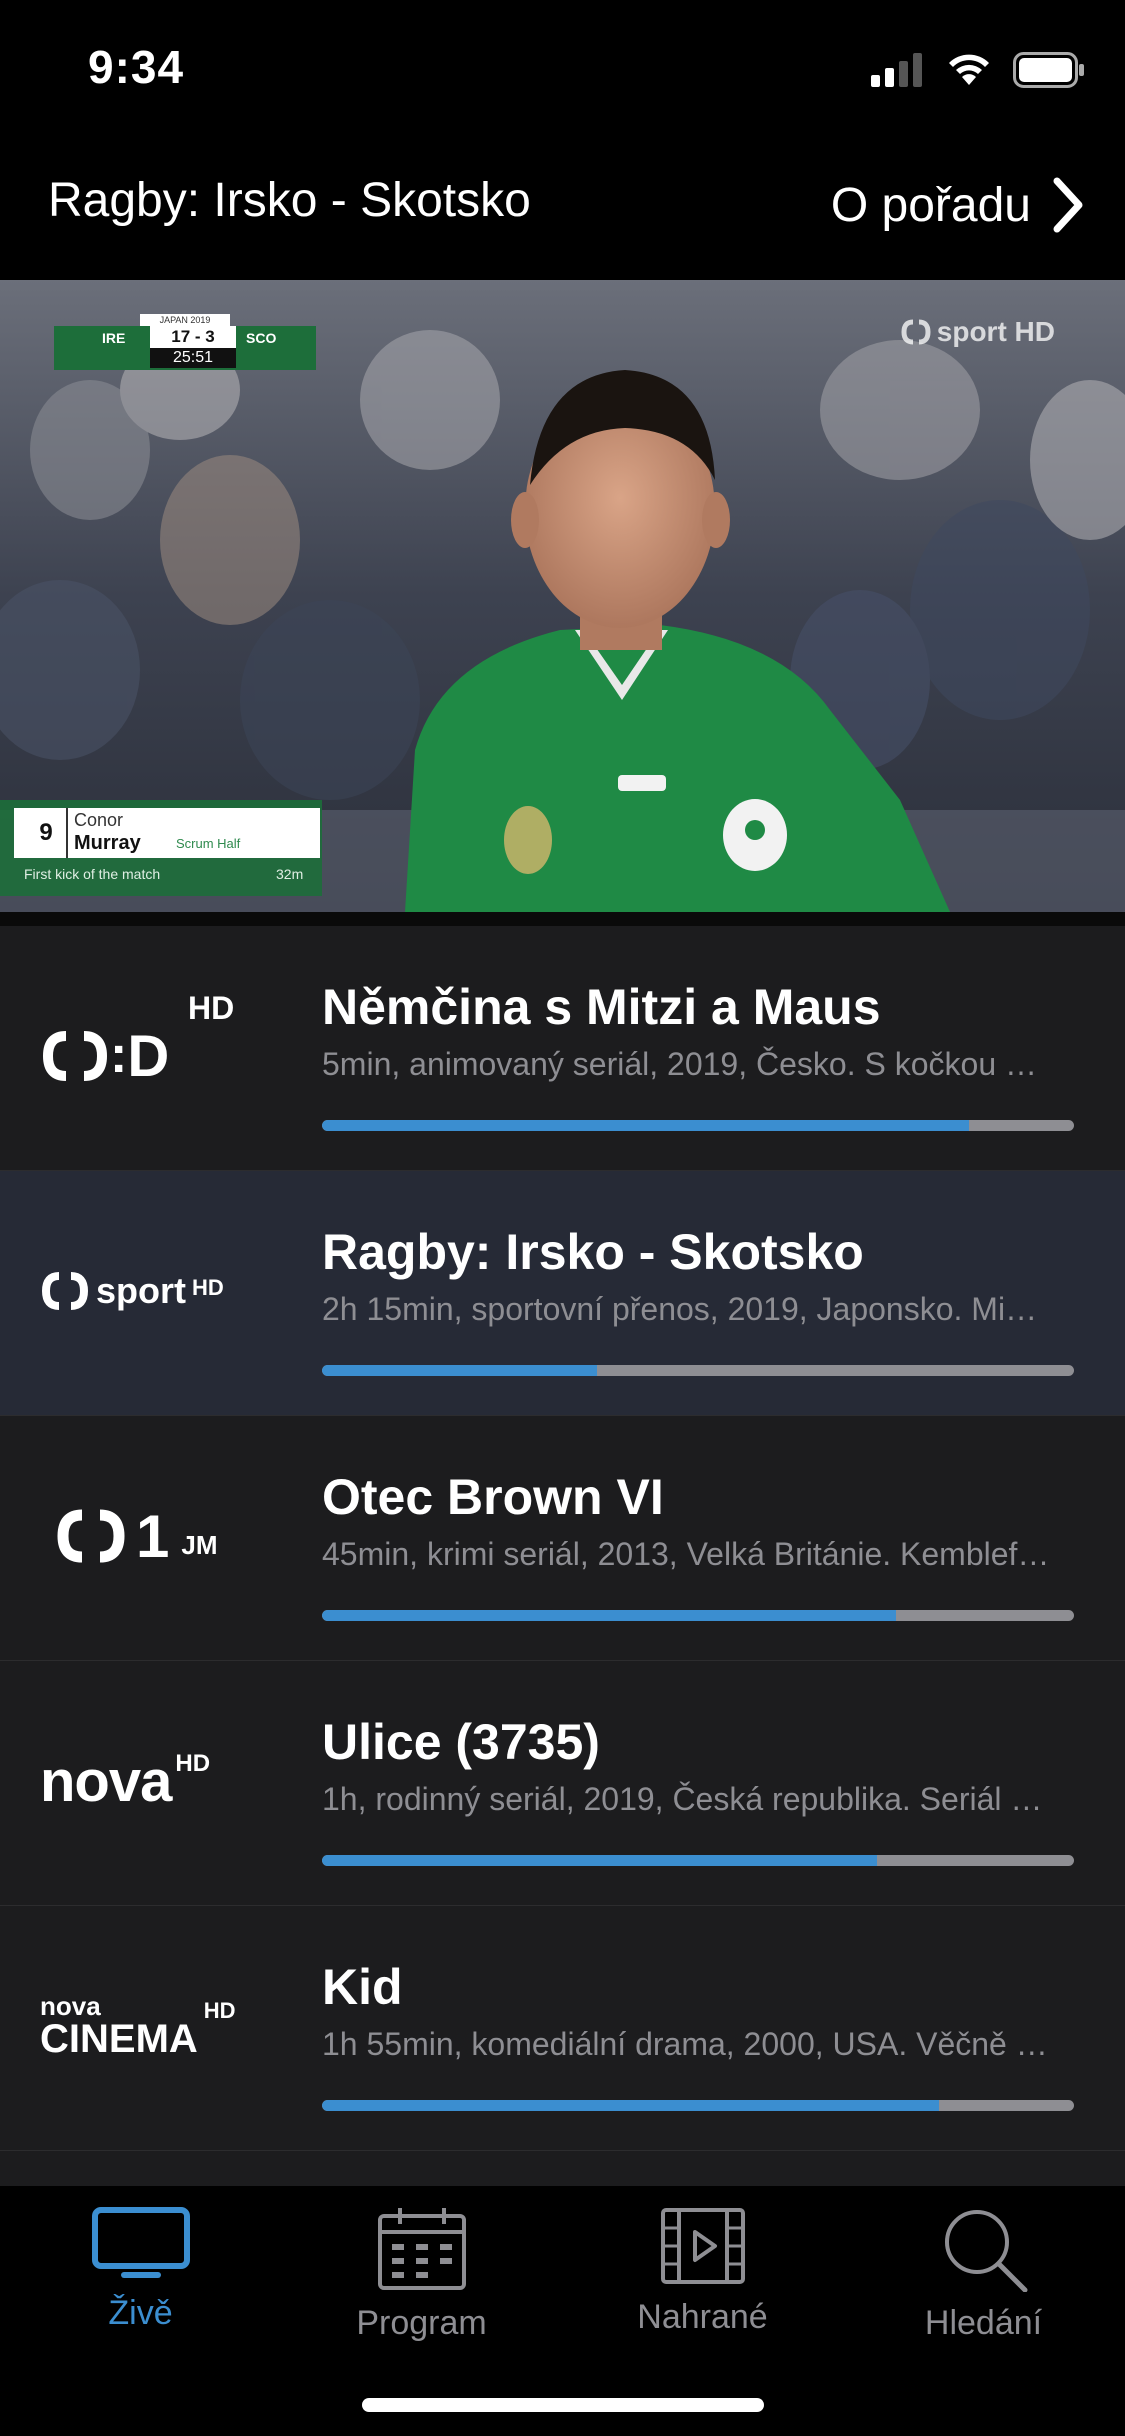 The image size is (1125, 2436). What do you see at coordinates (1048, 70) in the screenshot?
I see `battery-icon` at bounding box center [1048, 70].